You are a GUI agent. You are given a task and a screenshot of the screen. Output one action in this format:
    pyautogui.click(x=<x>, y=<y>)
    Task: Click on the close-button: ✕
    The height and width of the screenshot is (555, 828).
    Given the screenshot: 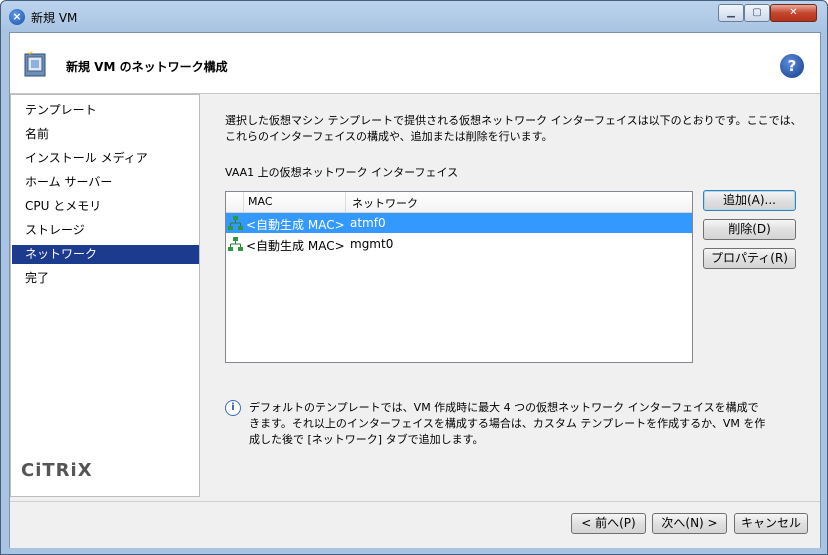 What is the action you would take?
    pyautogui.click(x=793, y=13)
    